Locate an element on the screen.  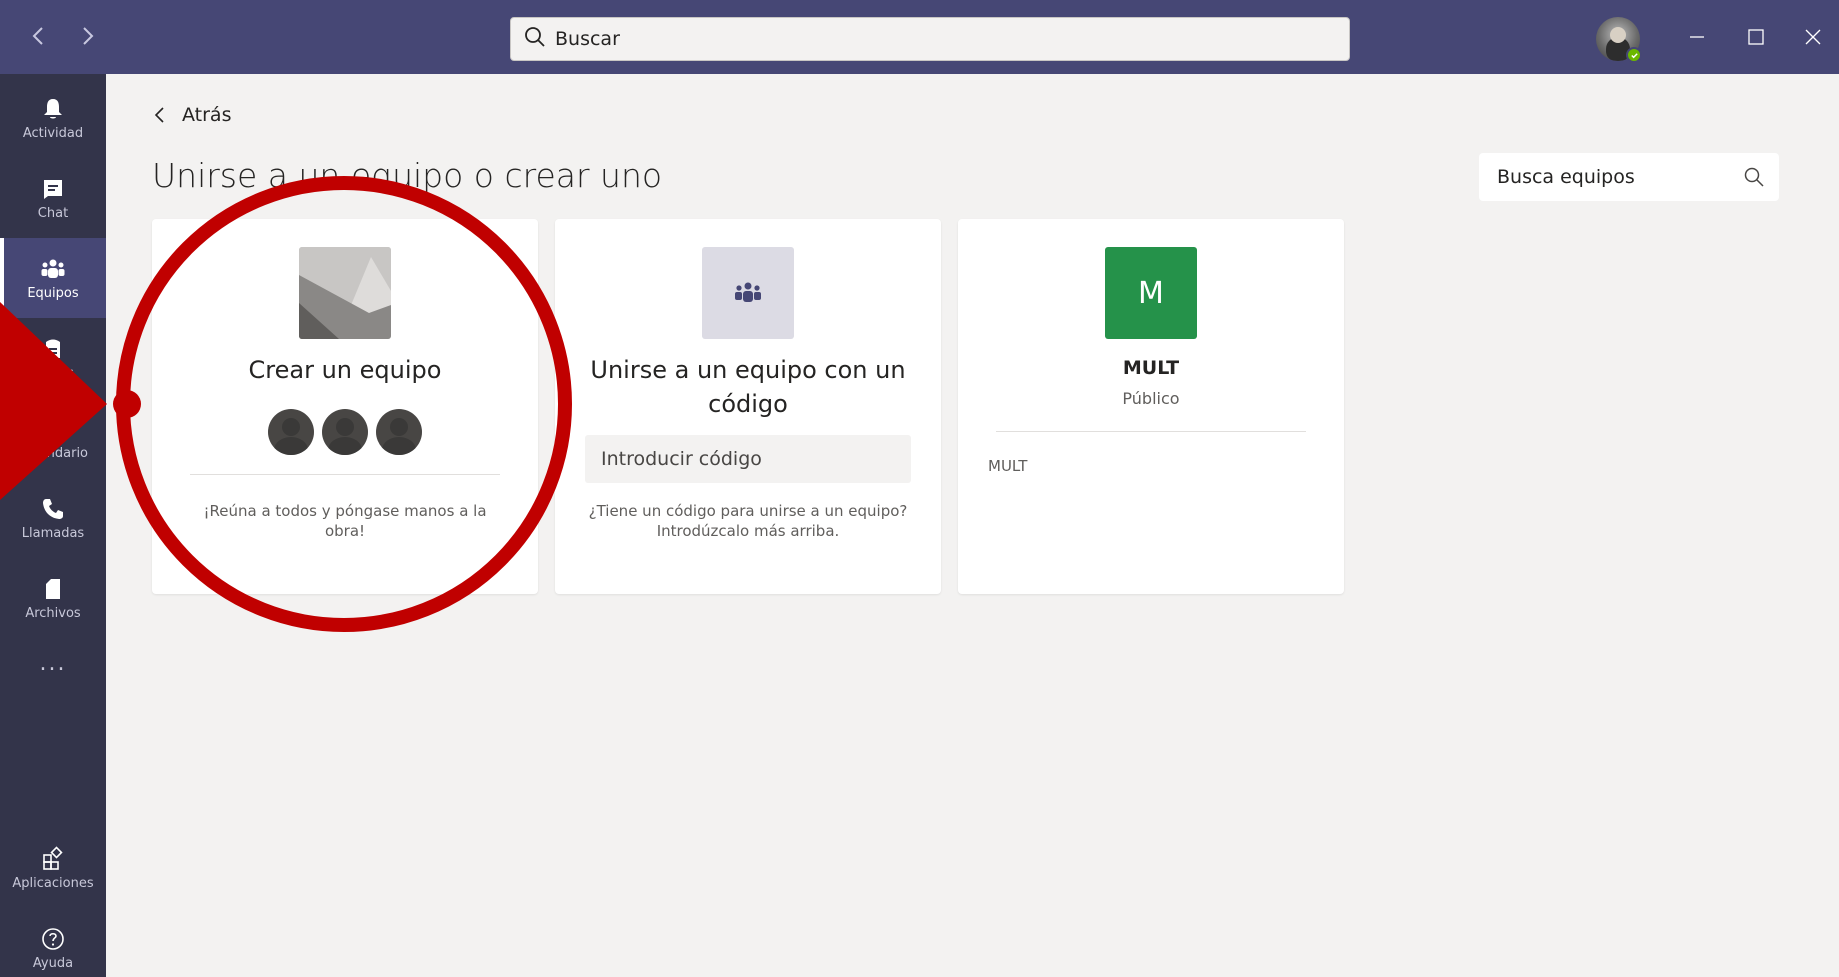
join-team-tile is located at coordinates (748, 293).